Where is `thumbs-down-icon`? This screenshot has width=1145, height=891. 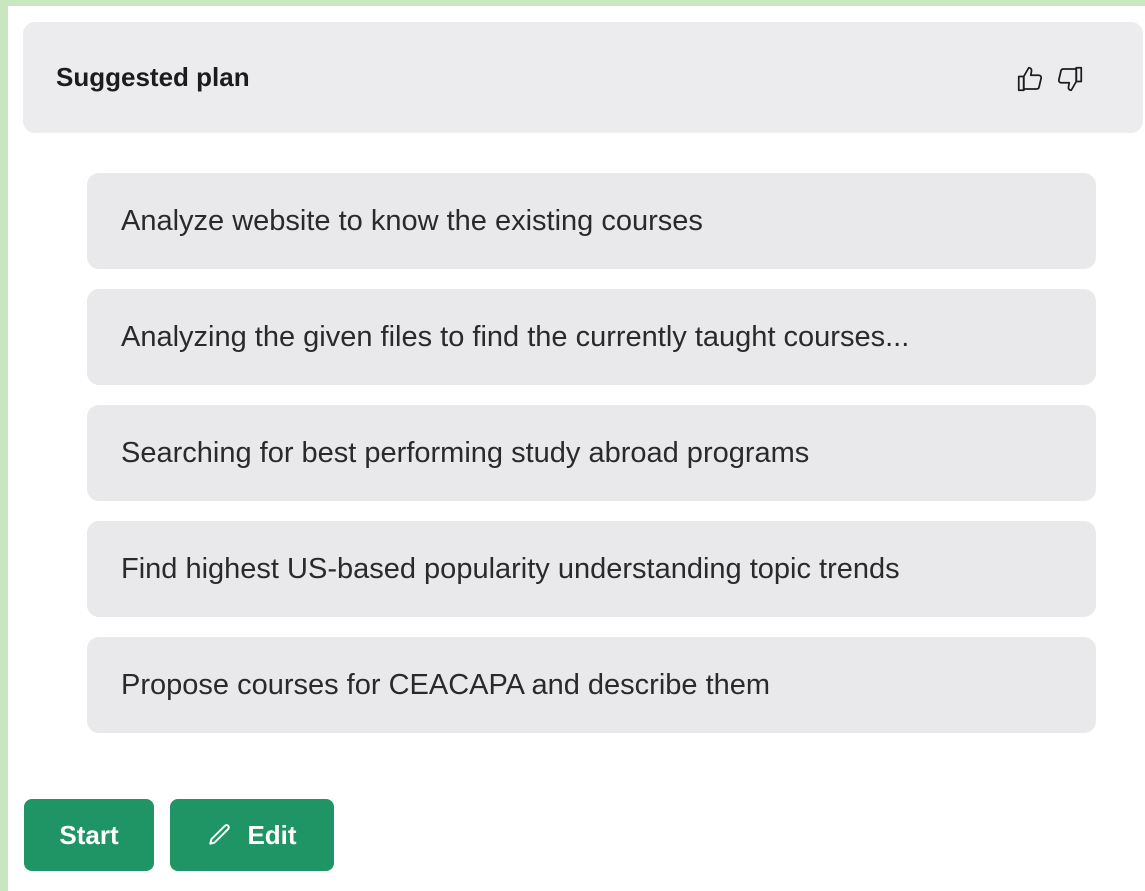 thumbs-down-icon is located at coordinates (1070, 79).